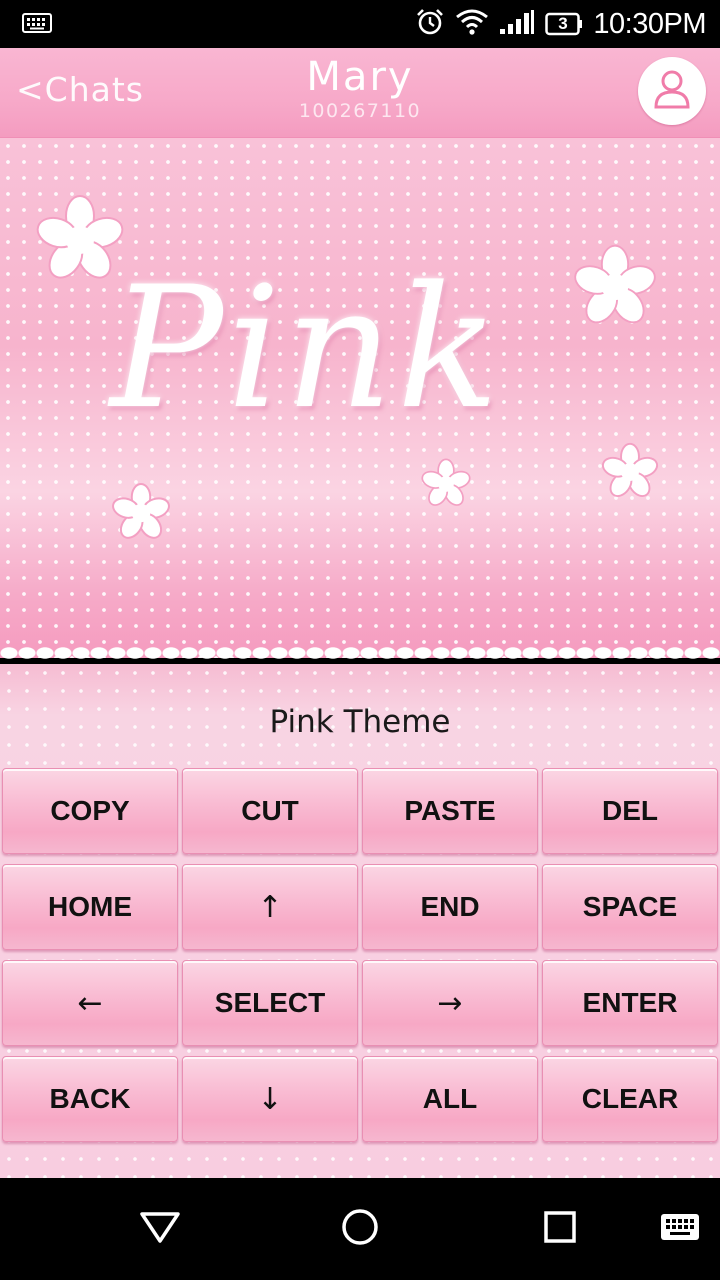 This screenshot has width=720, height=1280. I want to click on recents-square-icon, so click(560, 1229).